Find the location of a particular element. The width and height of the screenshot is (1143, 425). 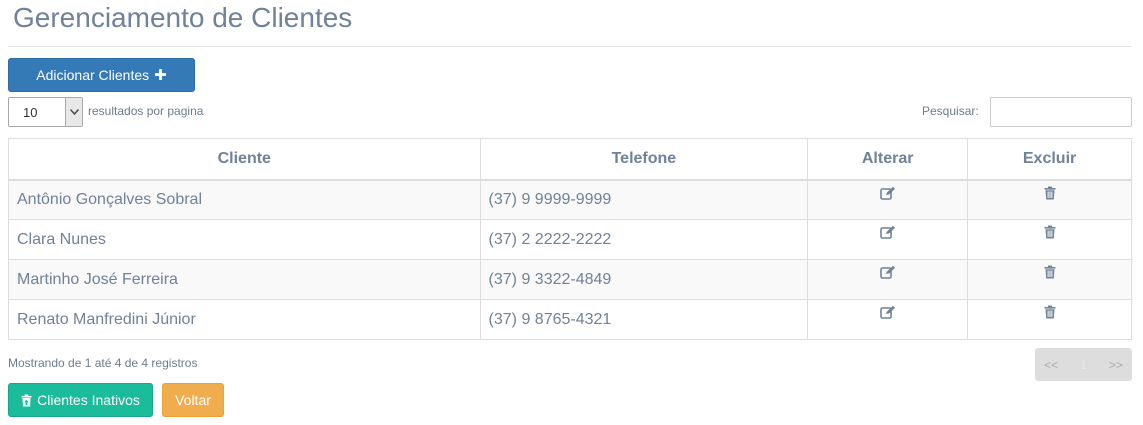

page-title: Gerenciamento de Clientes is located at coordinates (183, 17).